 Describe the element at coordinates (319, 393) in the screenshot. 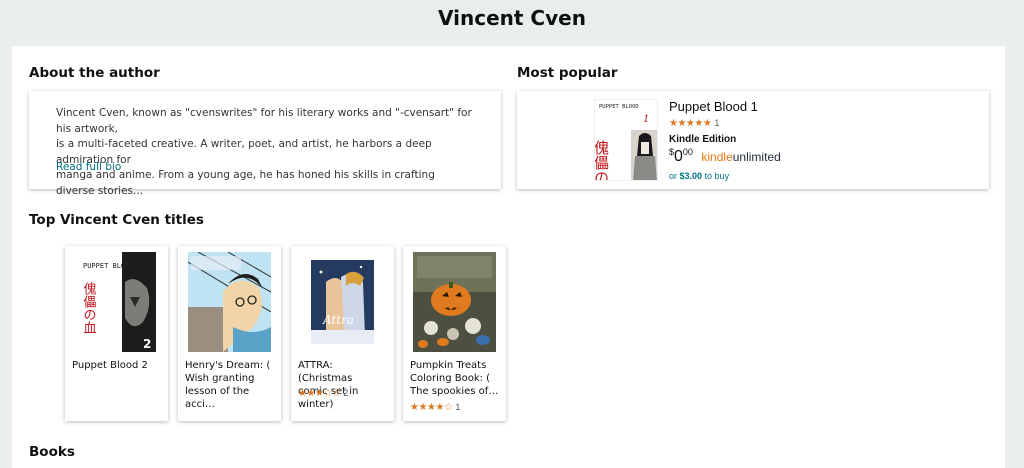

I see `star-rating-icon: ★★★☆☆` at that location.